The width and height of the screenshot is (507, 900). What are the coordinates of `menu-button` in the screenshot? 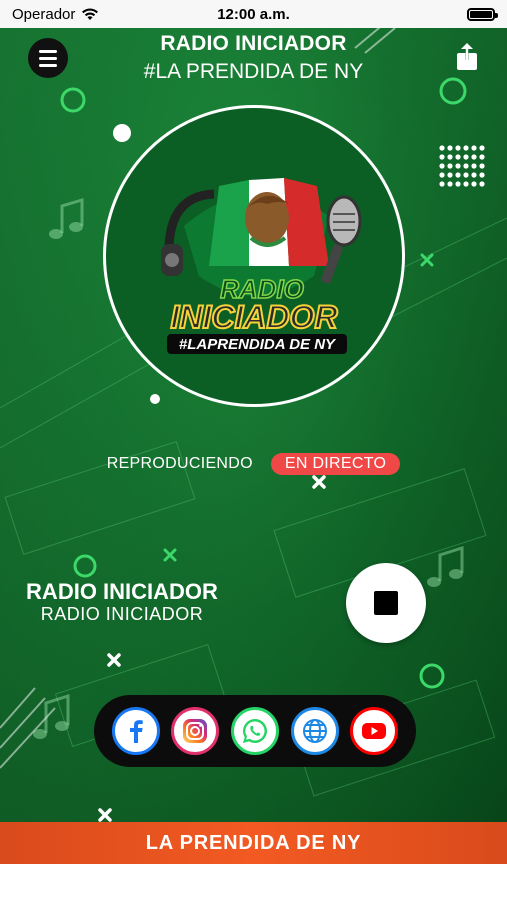 It's located at (48, 58).